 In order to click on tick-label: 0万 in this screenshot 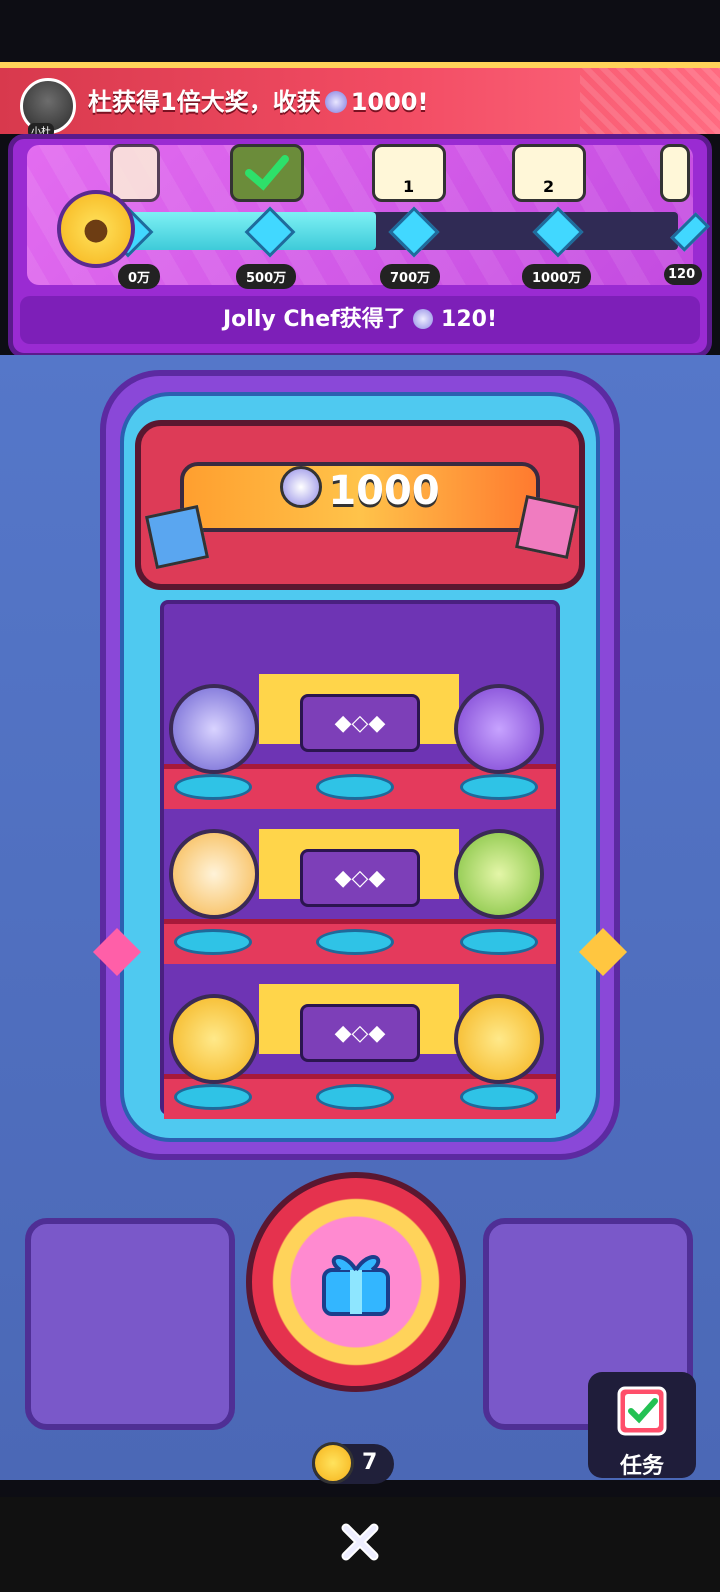, I will do `click(139, 276)`.